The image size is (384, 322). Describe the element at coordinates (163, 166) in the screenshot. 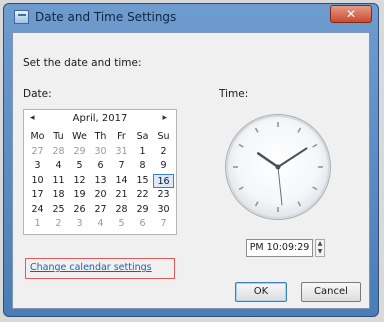

I see `calendar-day: 9` at that location.